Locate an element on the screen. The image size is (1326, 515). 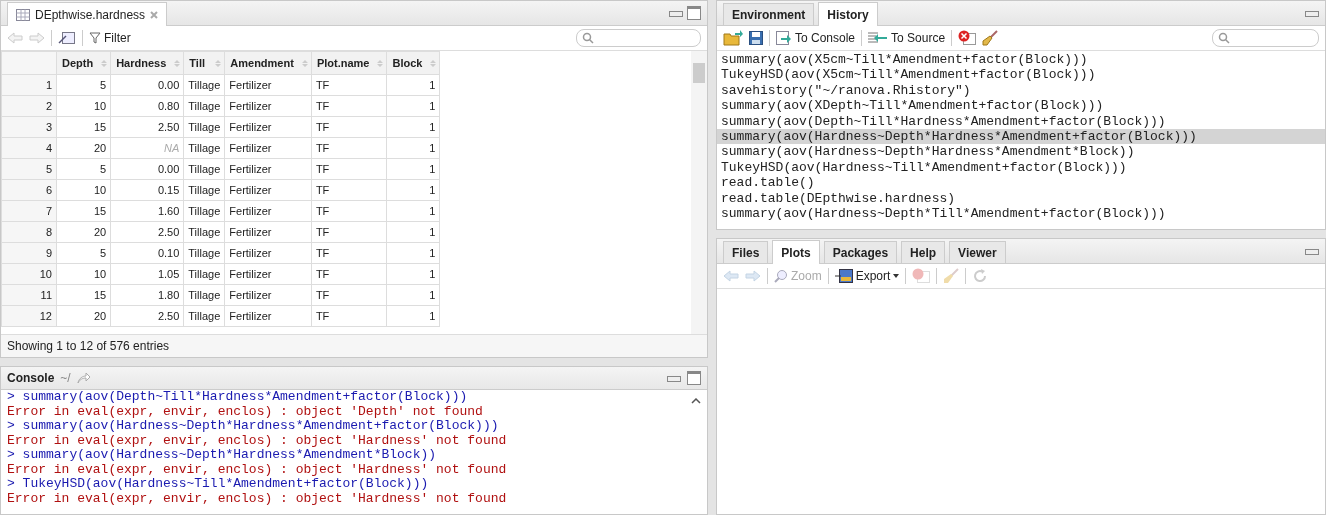
arrow-icon is located at coordinates (83, 378).